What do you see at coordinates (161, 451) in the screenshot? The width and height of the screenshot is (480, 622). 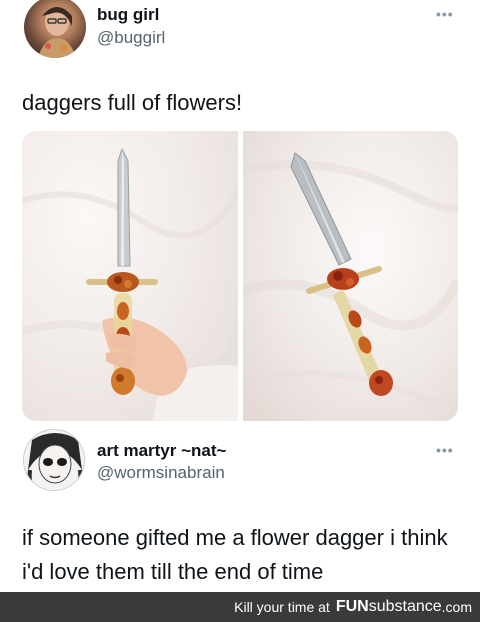 I see `reply-display-name: art martyr ~nat~` at bounding box center [161, 451].